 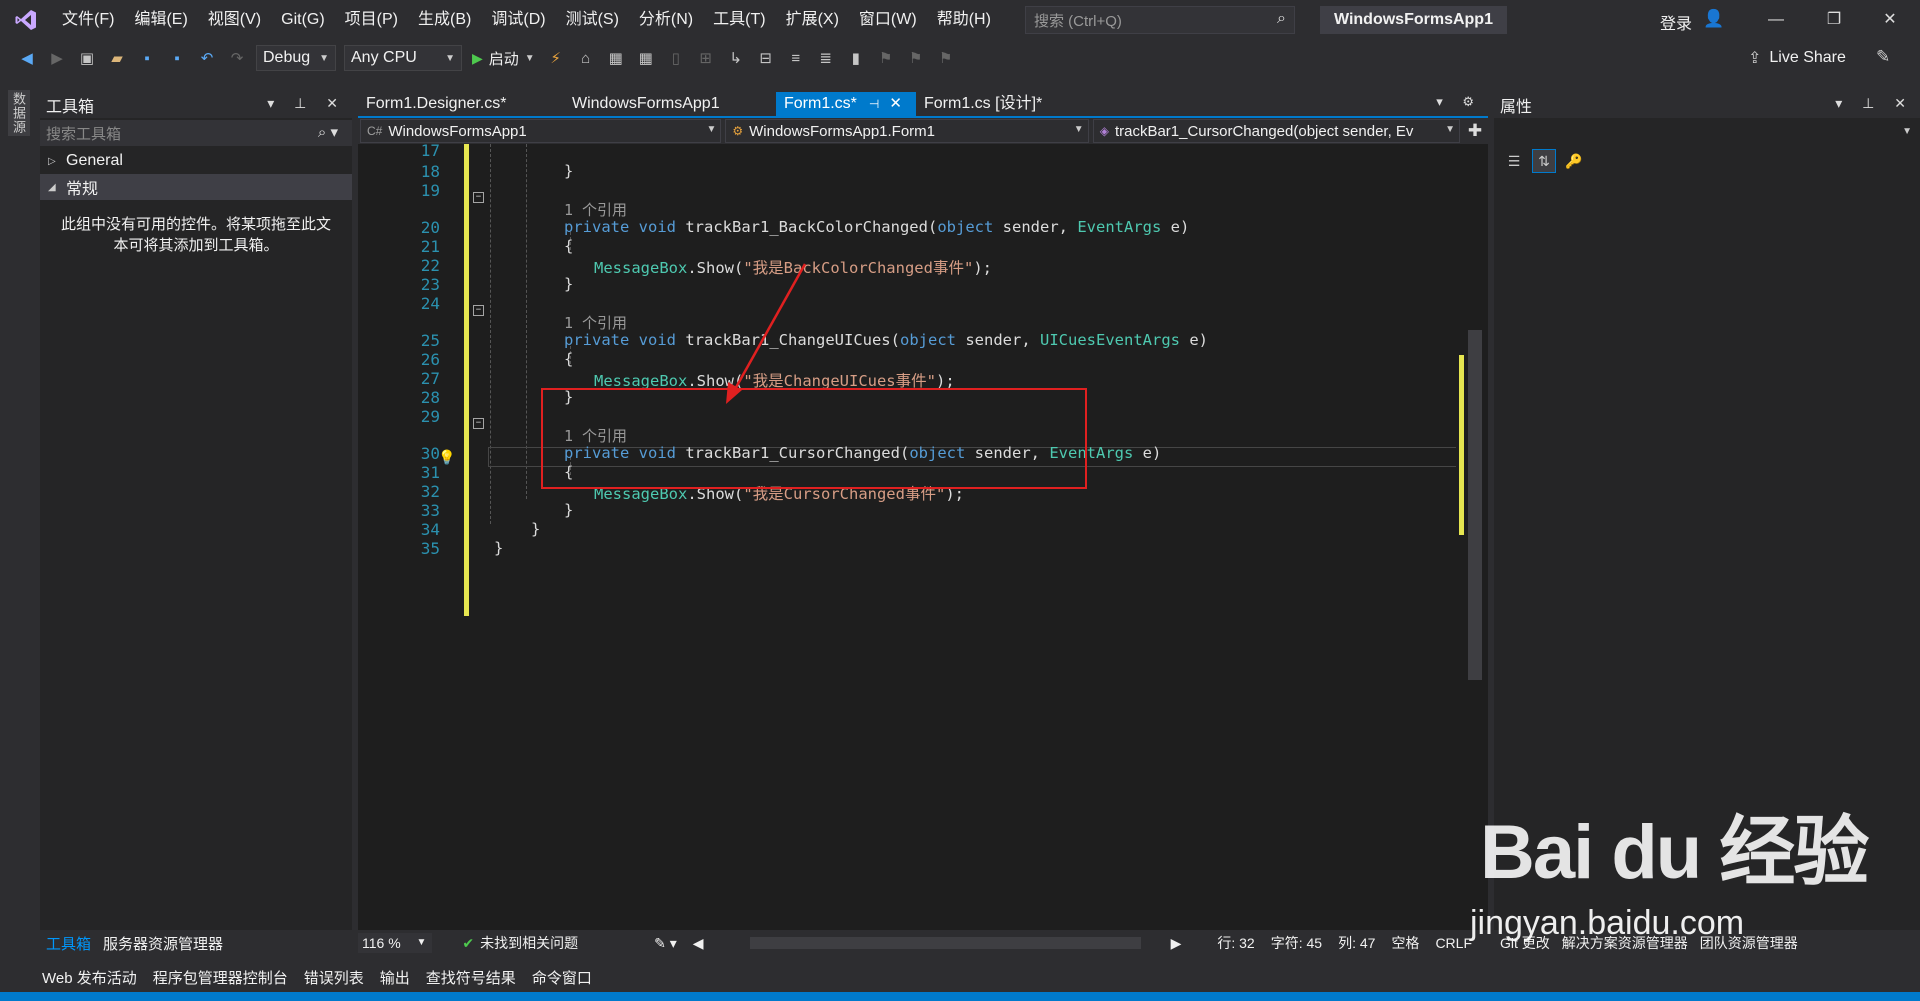 What do you see at coordinates (147, 58) in the screenshot?
I see `save-icon: ▪` at bounding box center [147, 58].